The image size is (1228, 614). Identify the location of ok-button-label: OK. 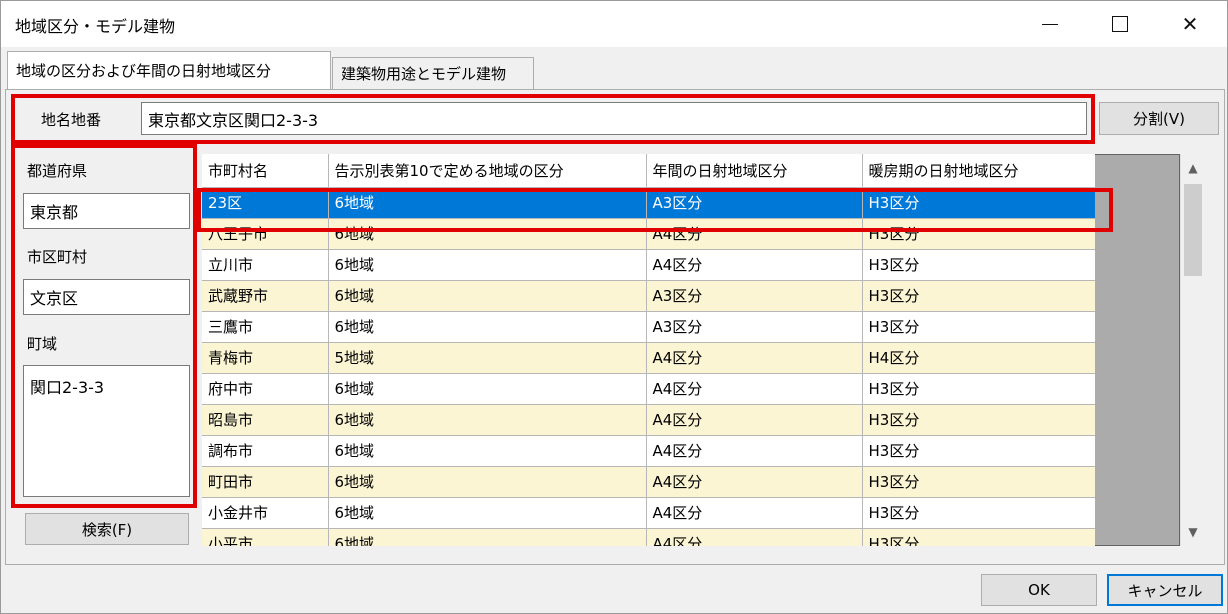
(1039, 590).